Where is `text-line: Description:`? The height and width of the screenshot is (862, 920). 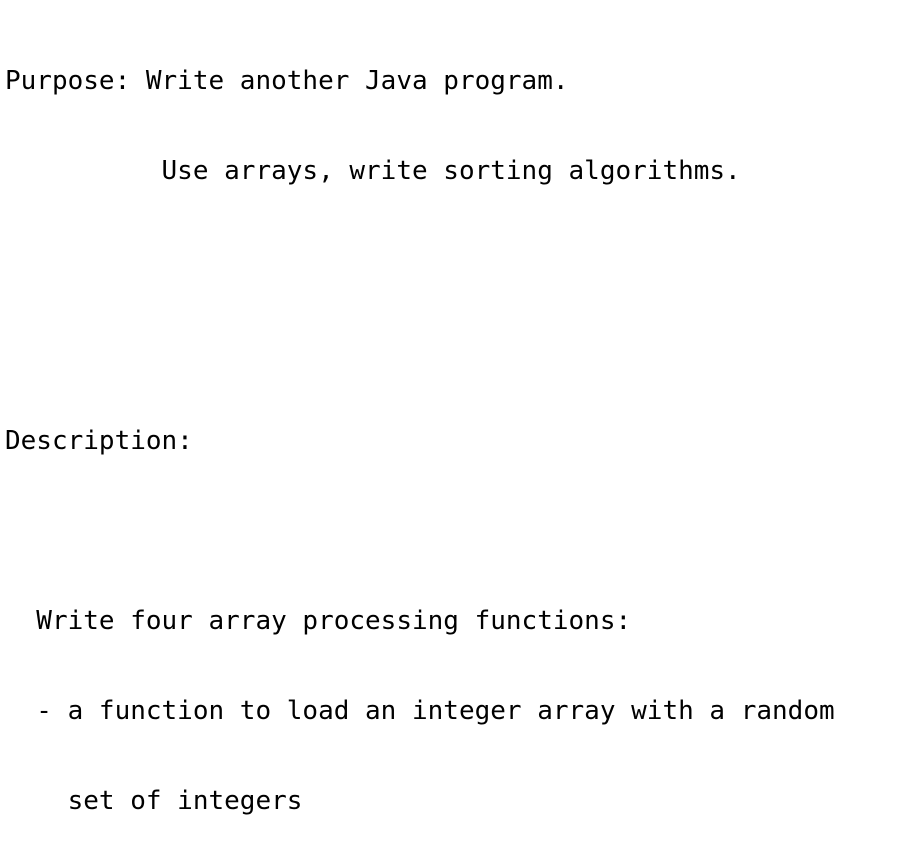 text-line: Description: is located at coordinates (99, 441).